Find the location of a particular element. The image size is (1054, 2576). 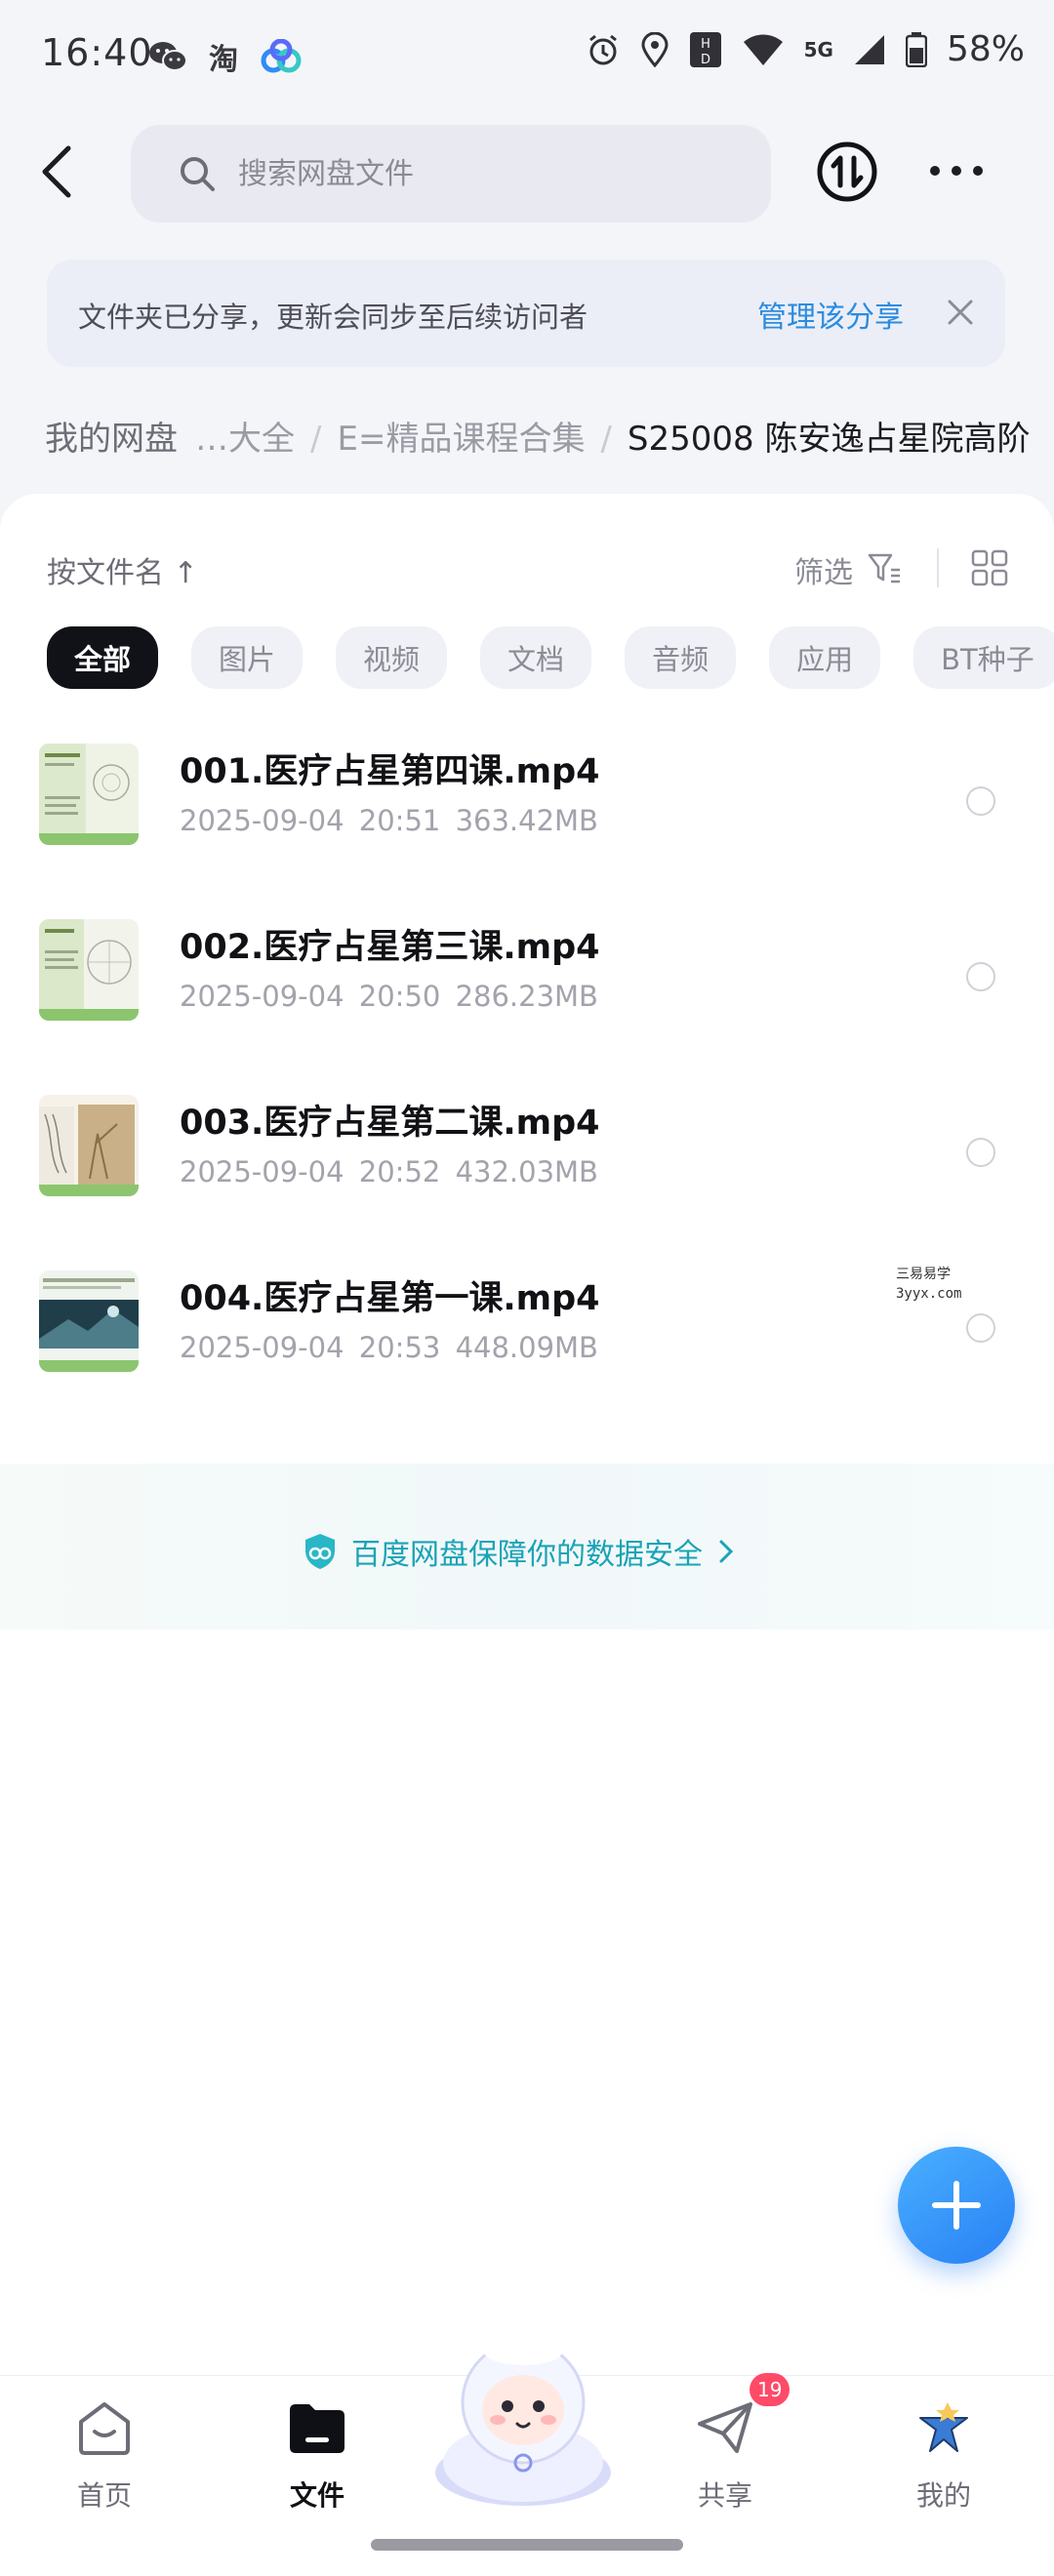

file-meta: 2025-09-04 20:52 432.03MB is located at coordinates (389, 1171).